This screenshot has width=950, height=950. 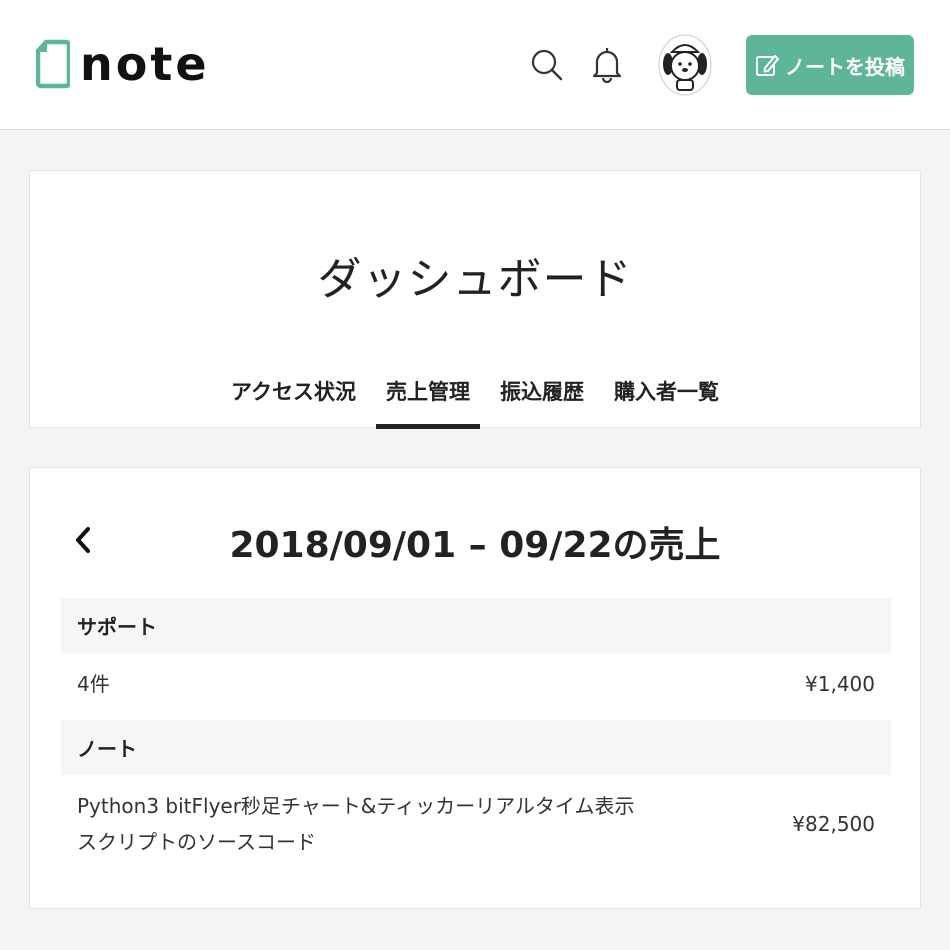 I want to click on notifications-button, so click(x=607, y=64).